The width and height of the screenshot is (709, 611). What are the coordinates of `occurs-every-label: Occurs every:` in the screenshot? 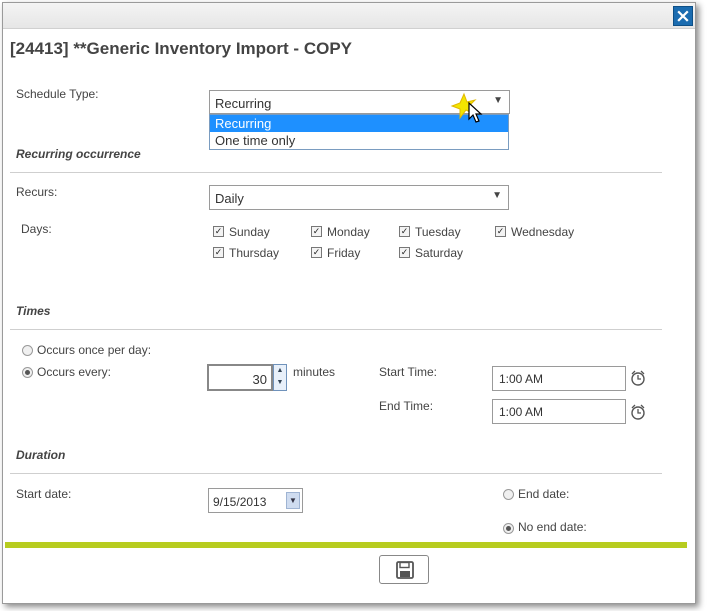 It's located at (74, 372).